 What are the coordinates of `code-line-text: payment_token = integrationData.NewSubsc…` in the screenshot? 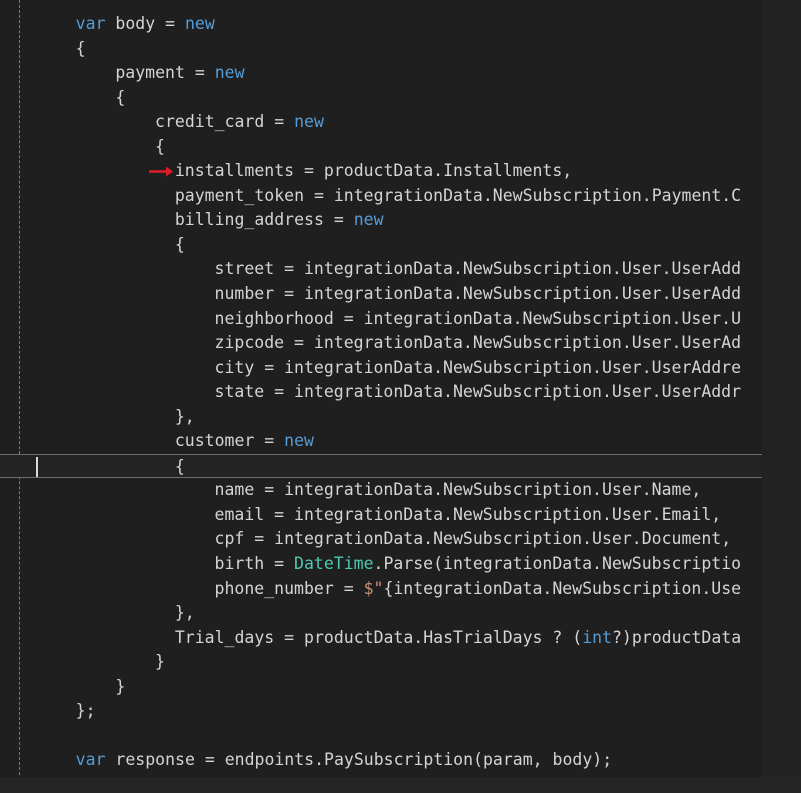 It's located at (458, 196).